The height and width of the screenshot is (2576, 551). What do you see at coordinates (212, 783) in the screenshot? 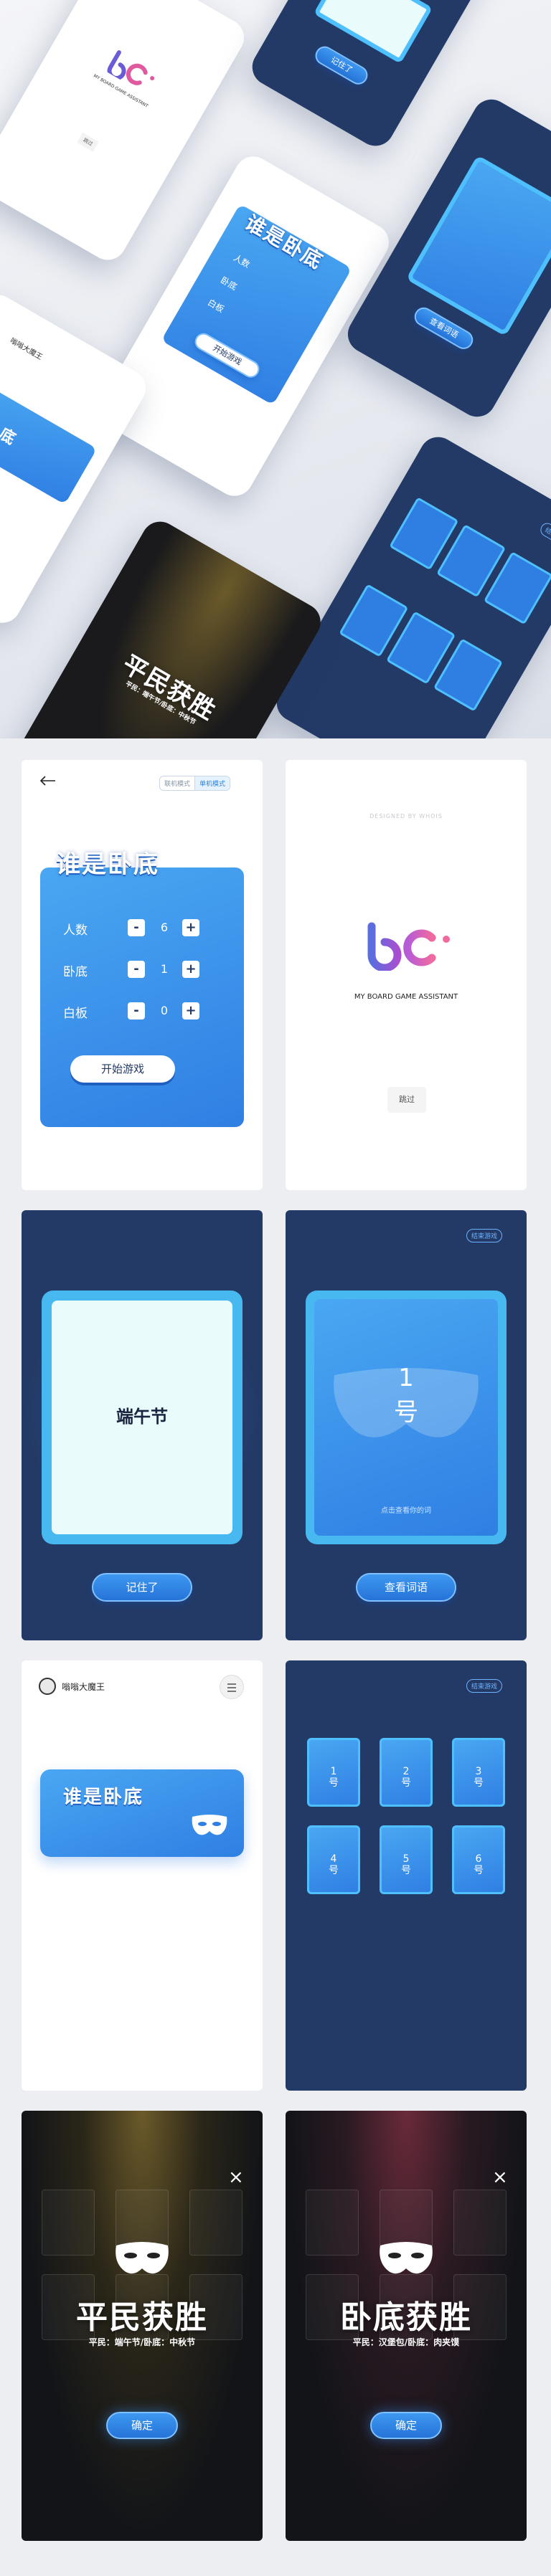
I see `tab-single-mode: 单机模式` at bounding box center [212, 783].